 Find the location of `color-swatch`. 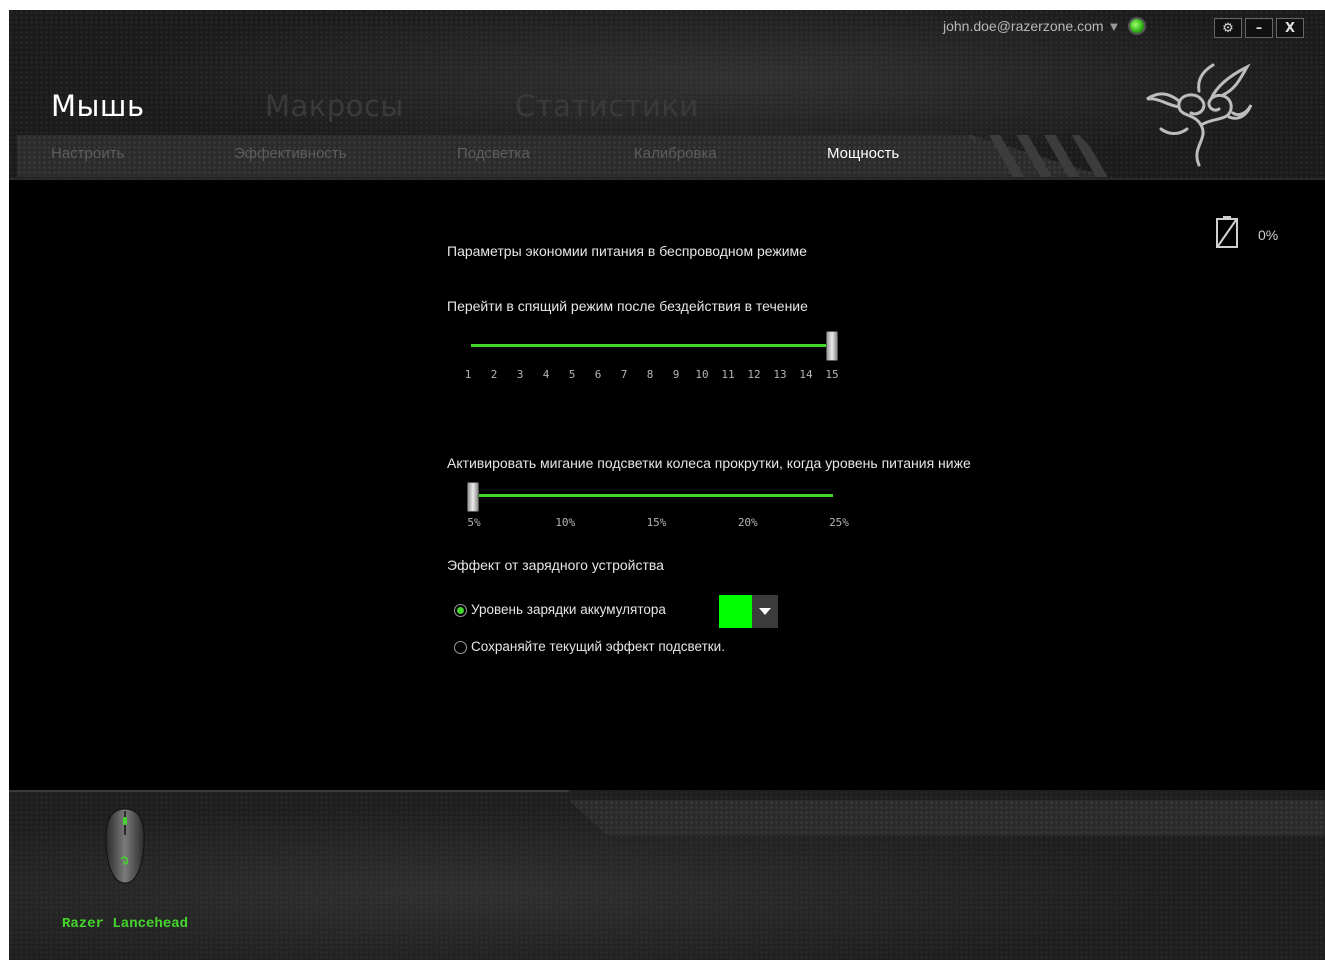

color-swatch is located at coordinates (735, 611).